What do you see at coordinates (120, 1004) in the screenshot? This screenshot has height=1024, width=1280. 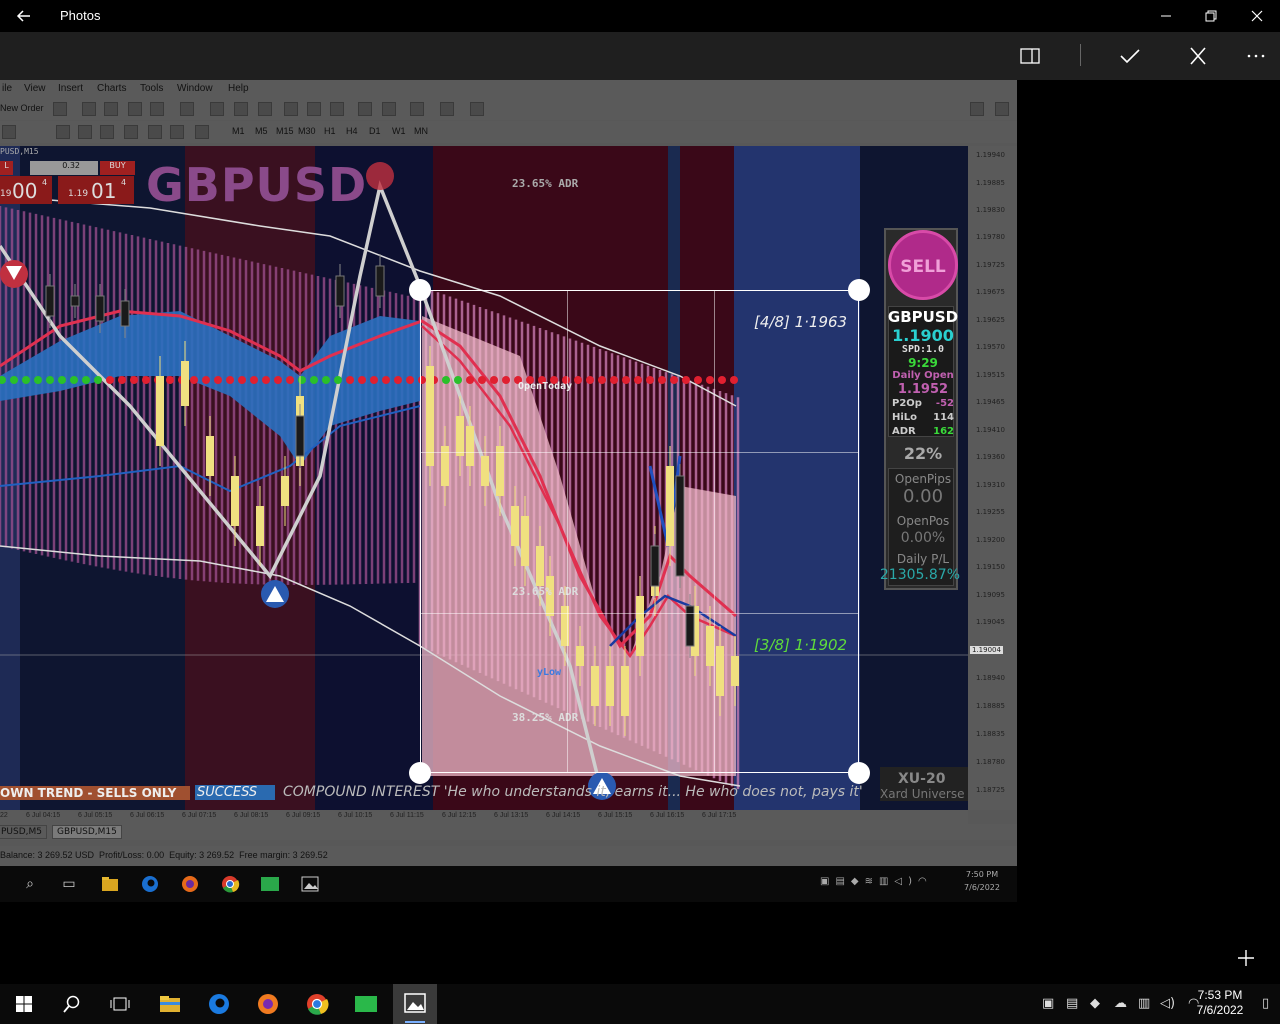 I see `task-view-button` at bounding box center [120, 1004].